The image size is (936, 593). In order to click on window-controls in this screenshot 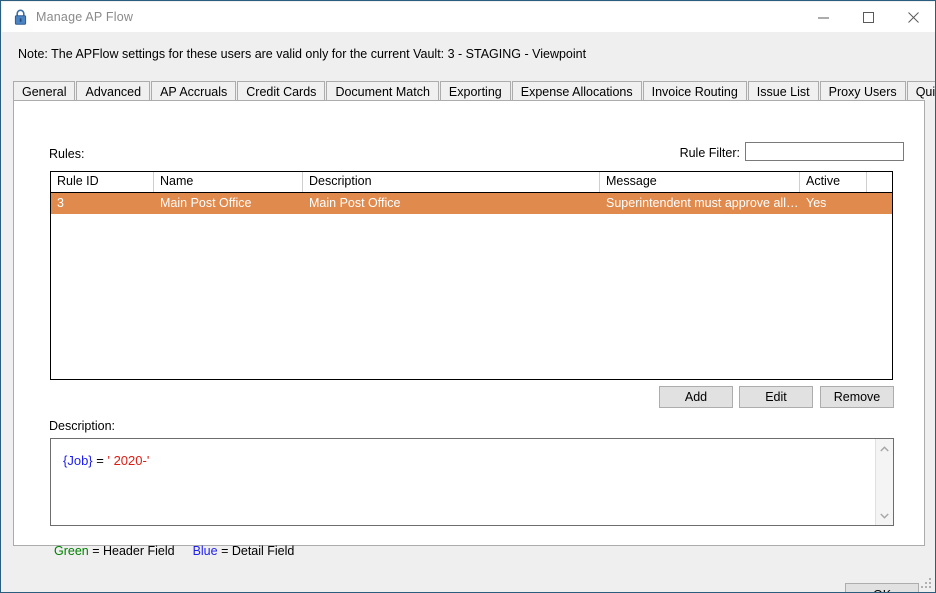, I will do `click(868, 17)`.